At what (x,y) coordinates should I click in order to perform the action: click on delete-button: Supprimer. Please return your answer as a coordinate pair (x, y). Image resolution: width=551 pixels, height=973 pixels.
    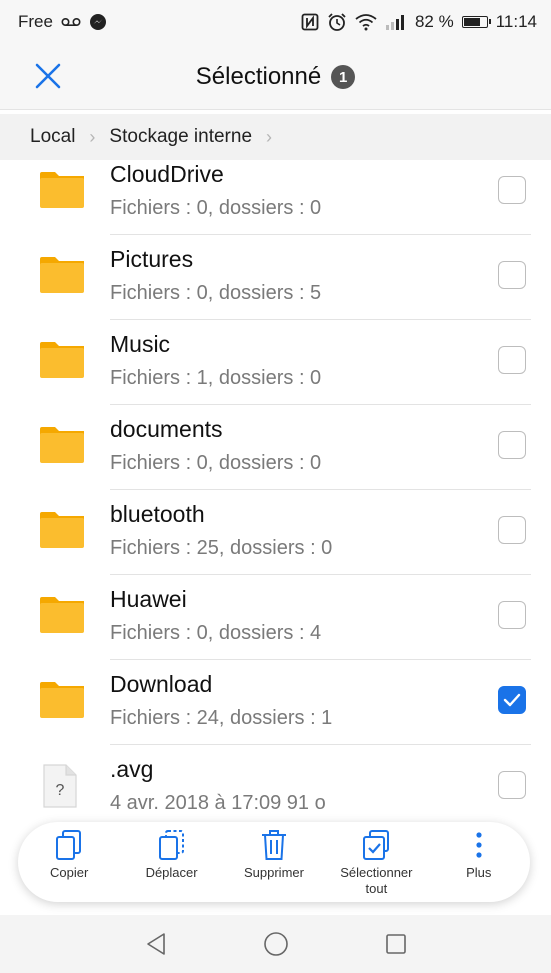
    Looking at the image, I should click on (274, 854).